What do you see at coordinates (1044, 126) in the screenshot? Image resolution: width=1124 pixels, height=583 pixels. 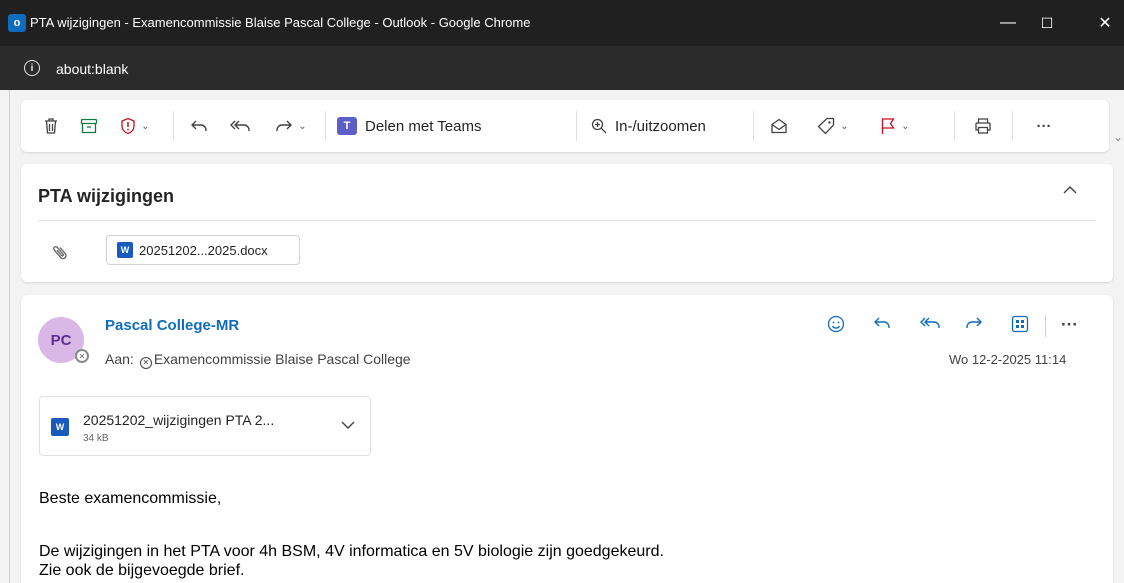 I see `more-actions-button: ···` at bounding box center [1044, 126].